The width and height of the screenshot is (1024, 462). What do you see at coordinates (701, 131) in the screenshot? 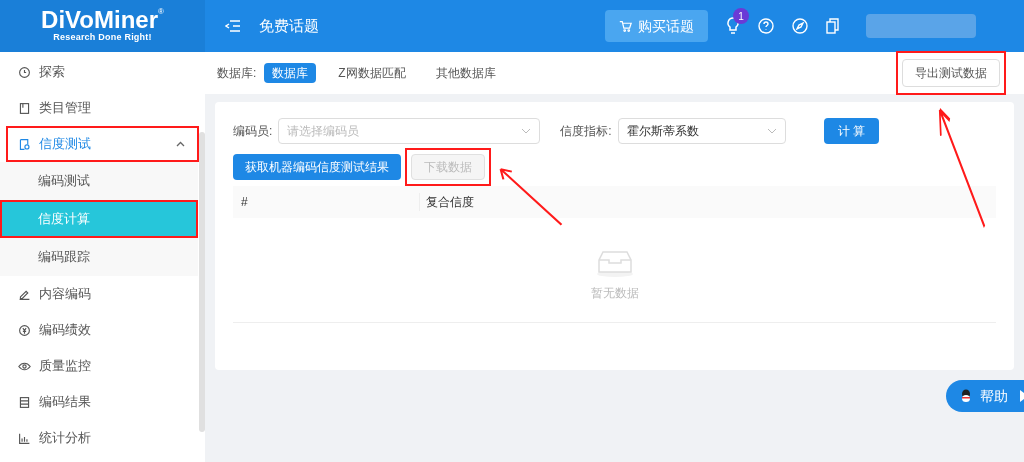
I see `metric-select: 霍尔斯蒂系数` at bounding box center [701, 131].